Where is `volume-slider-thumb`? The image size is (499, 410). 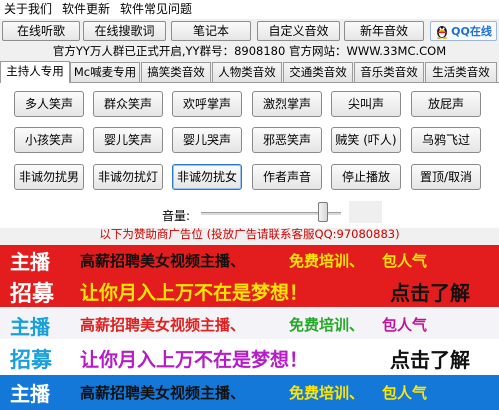 volume-slider-thumb is located at coordinates (323, 212).